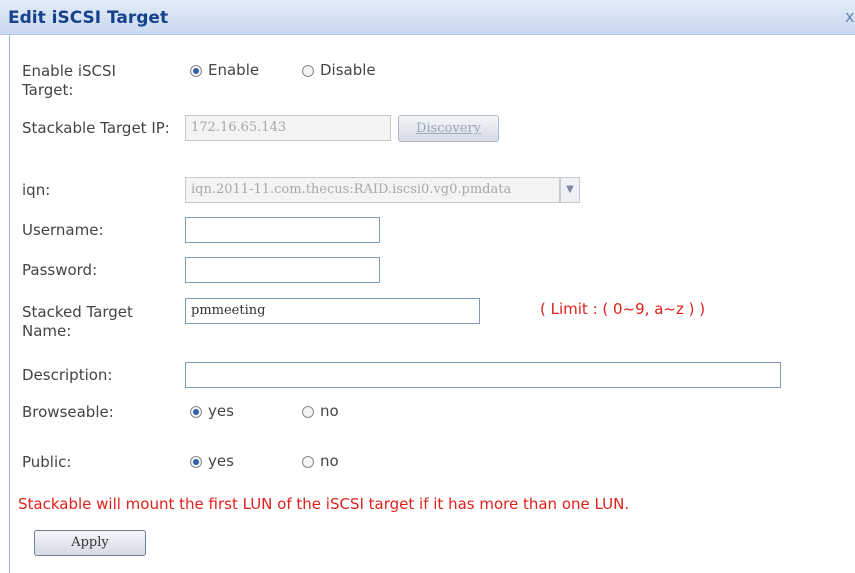 The height and width of the screenshot is (573, 855). What do you see at coordinates (36, 190) in the screenshot?
I see `iqn-label: iqn:` at bounding box center [36, 190].